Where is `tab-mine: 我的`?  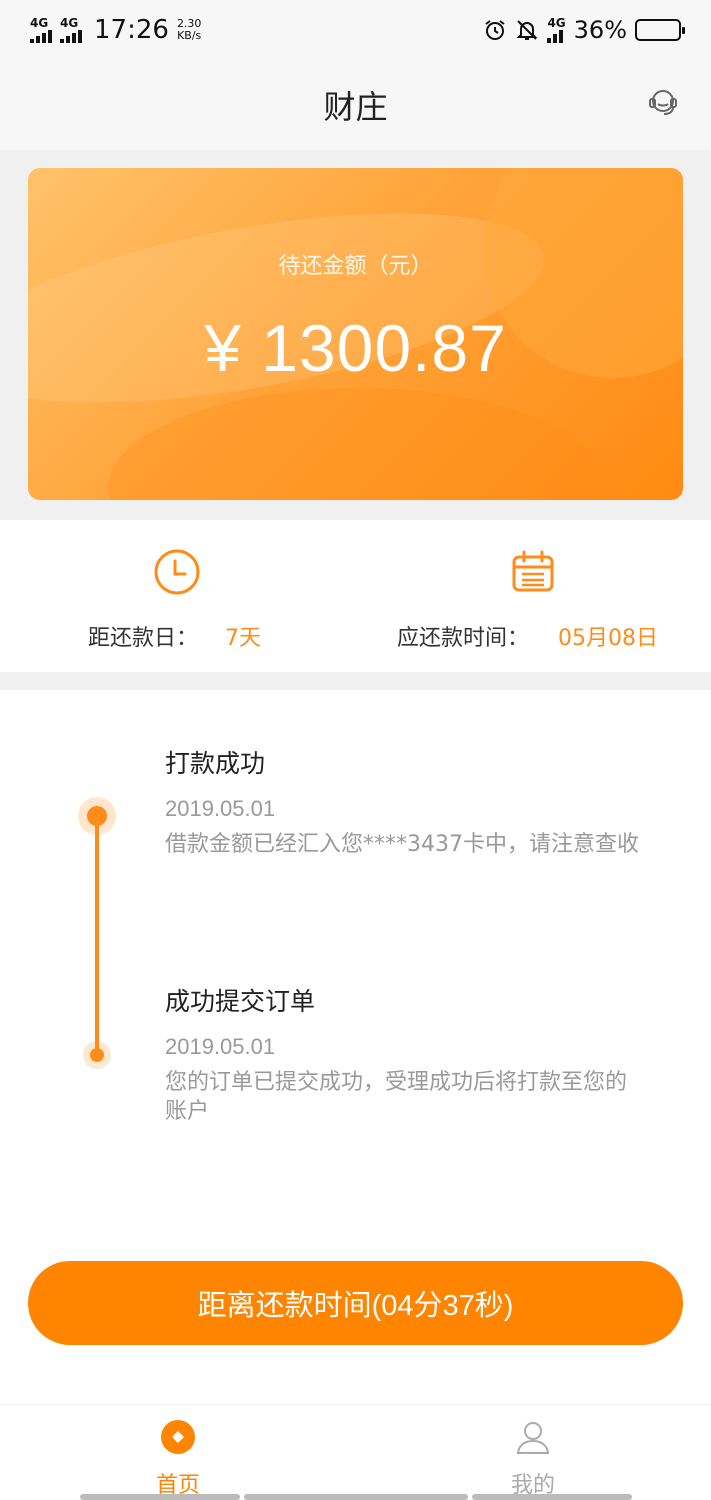 tab-mine: 我的 is located at coordinates (533, 1452).